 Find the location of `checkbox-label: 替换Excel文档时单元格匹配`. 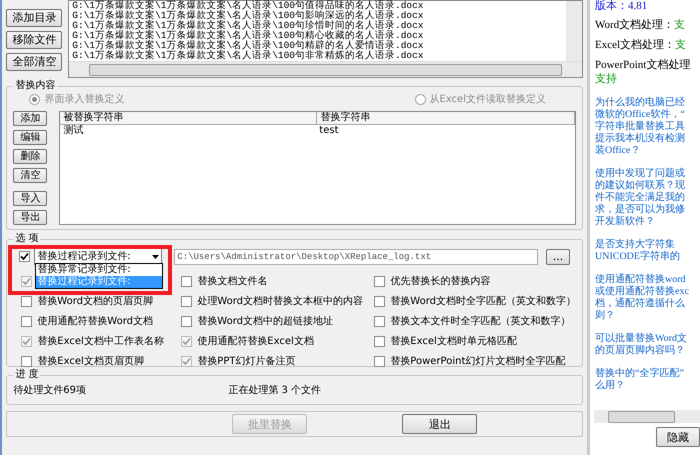

checkbox-label: 替换Excel文档时单元格匹配 is located at coordinates (453, 341).